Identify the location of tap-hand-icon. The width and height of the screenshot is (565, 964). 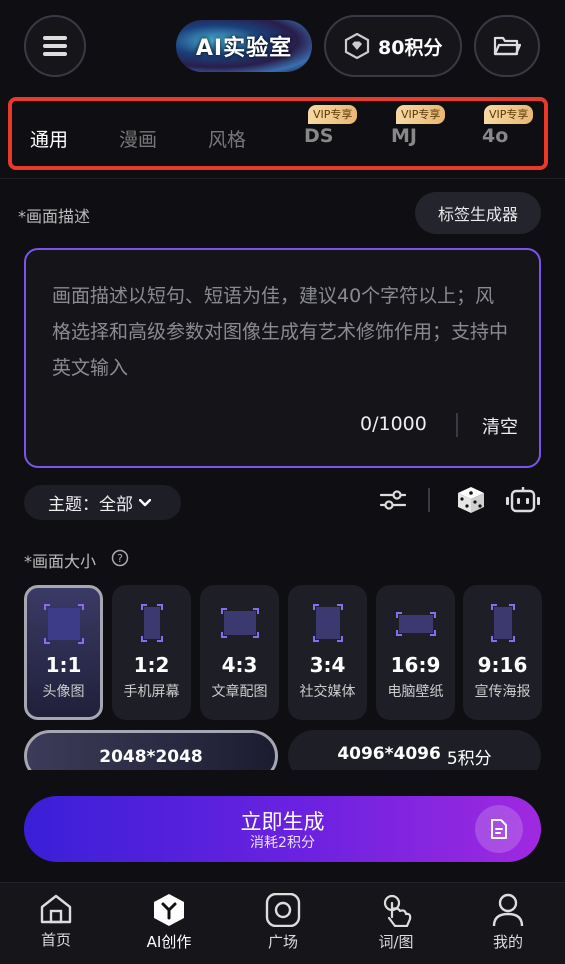
(397, 910).